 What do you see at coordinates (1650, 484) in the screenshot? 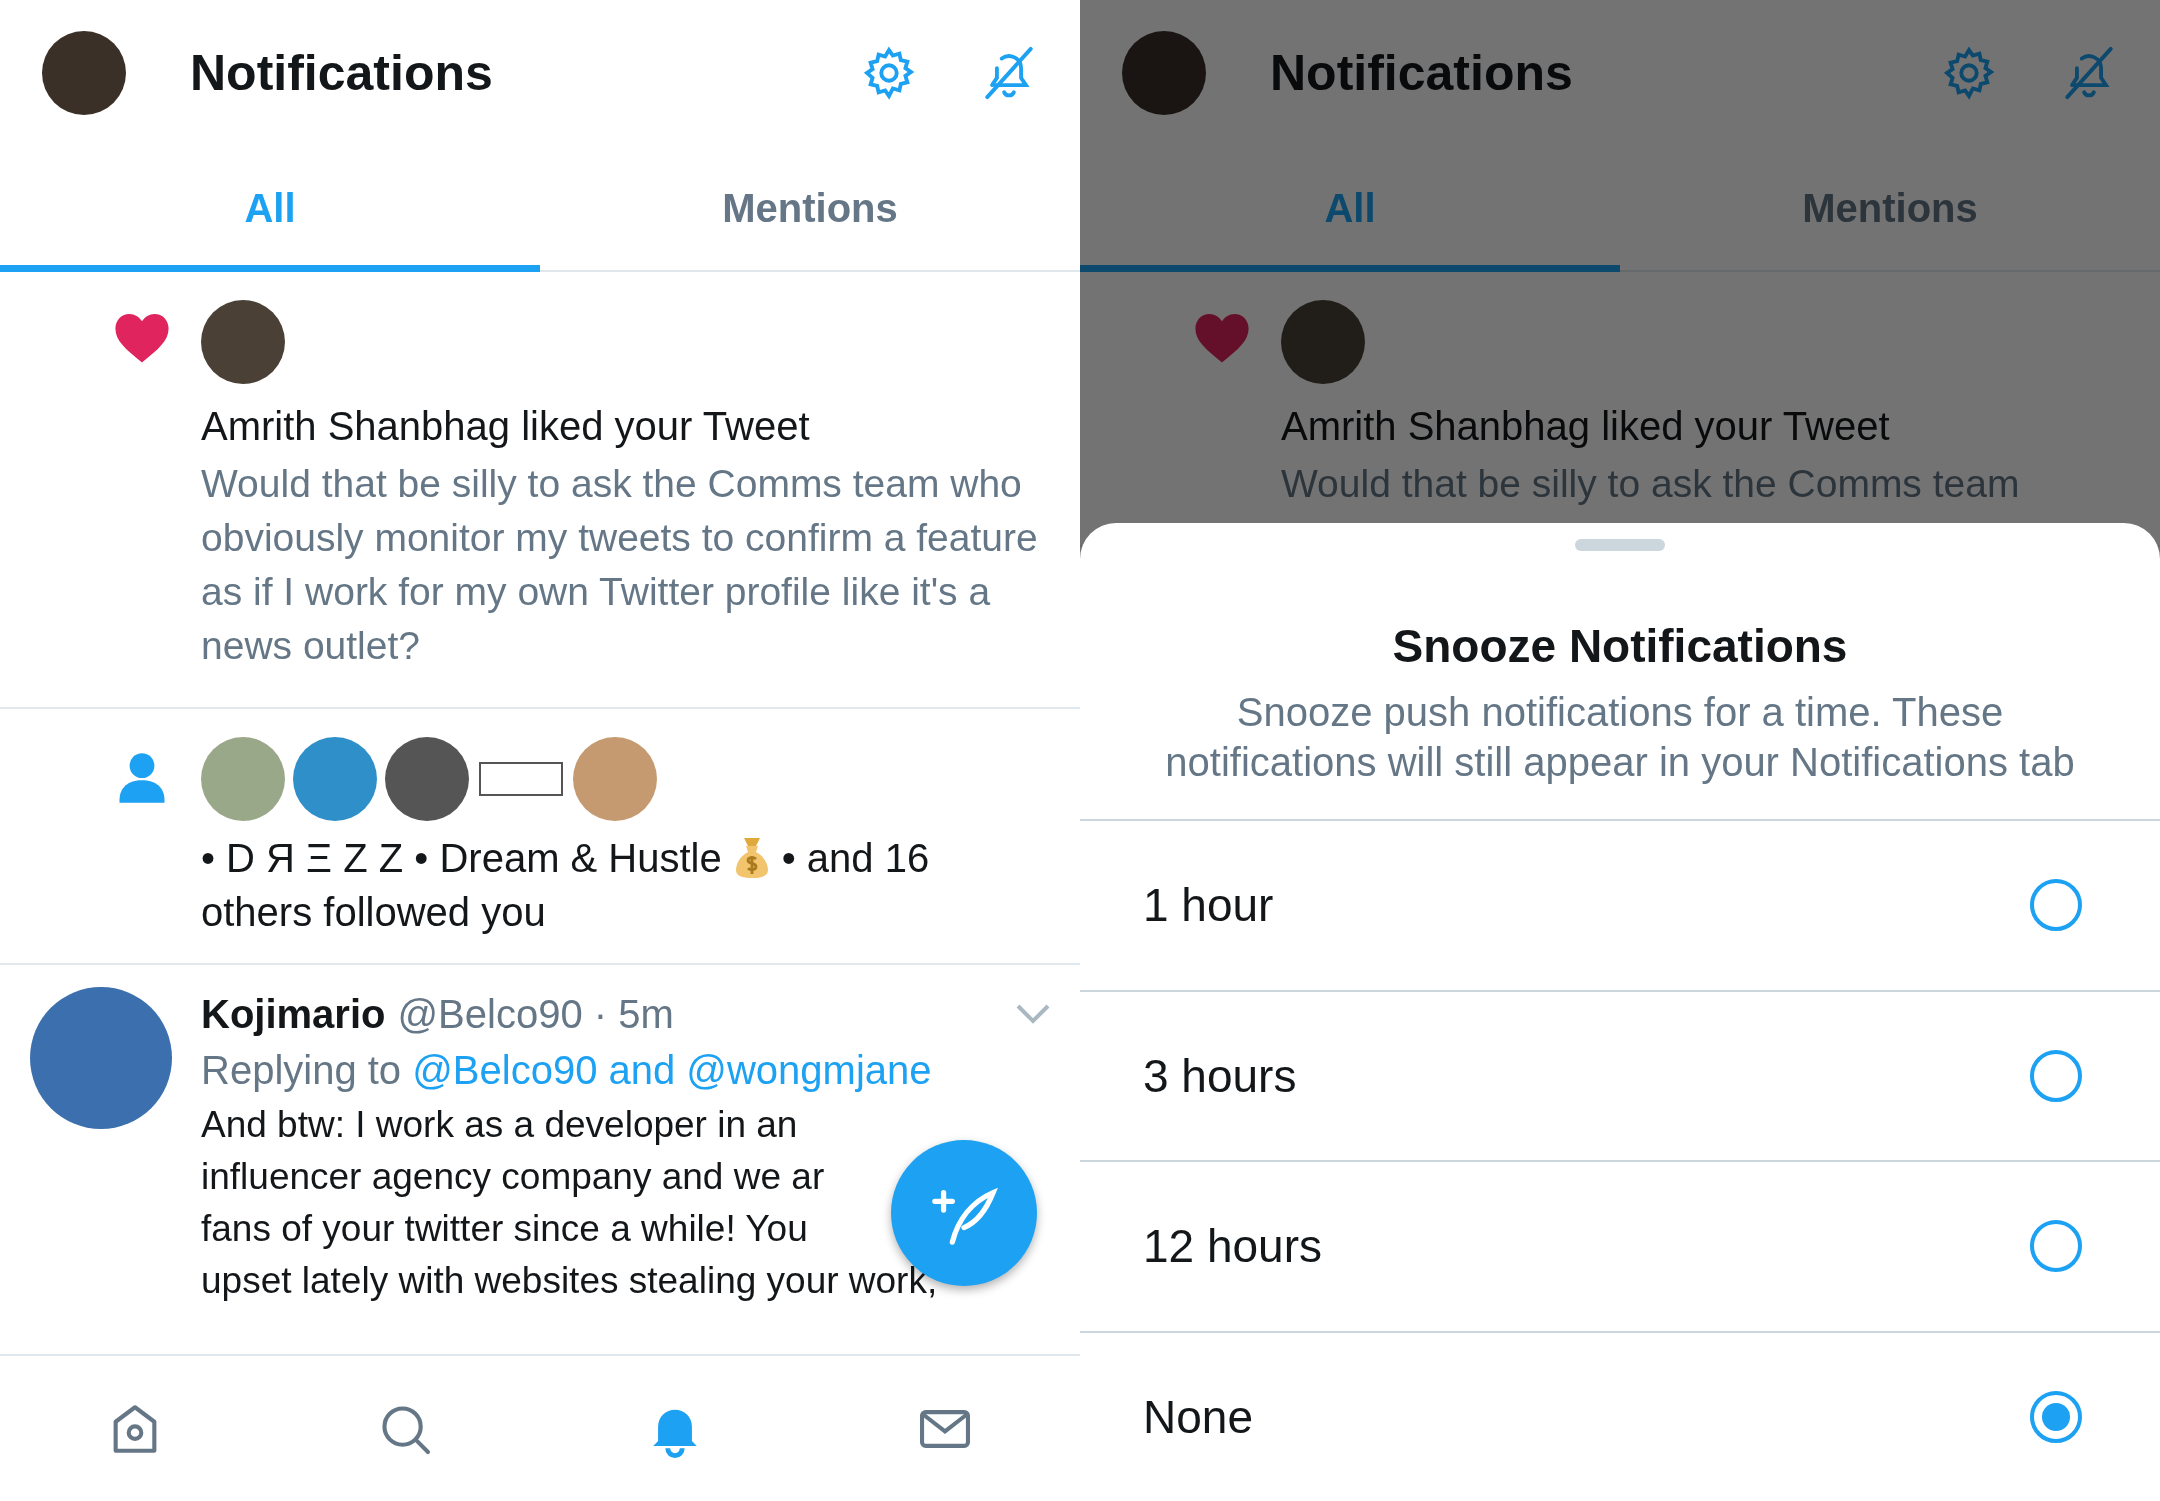
I see `tweet-text: Would that be silly to ask the Comms team` at bounding box center [1650, 484].